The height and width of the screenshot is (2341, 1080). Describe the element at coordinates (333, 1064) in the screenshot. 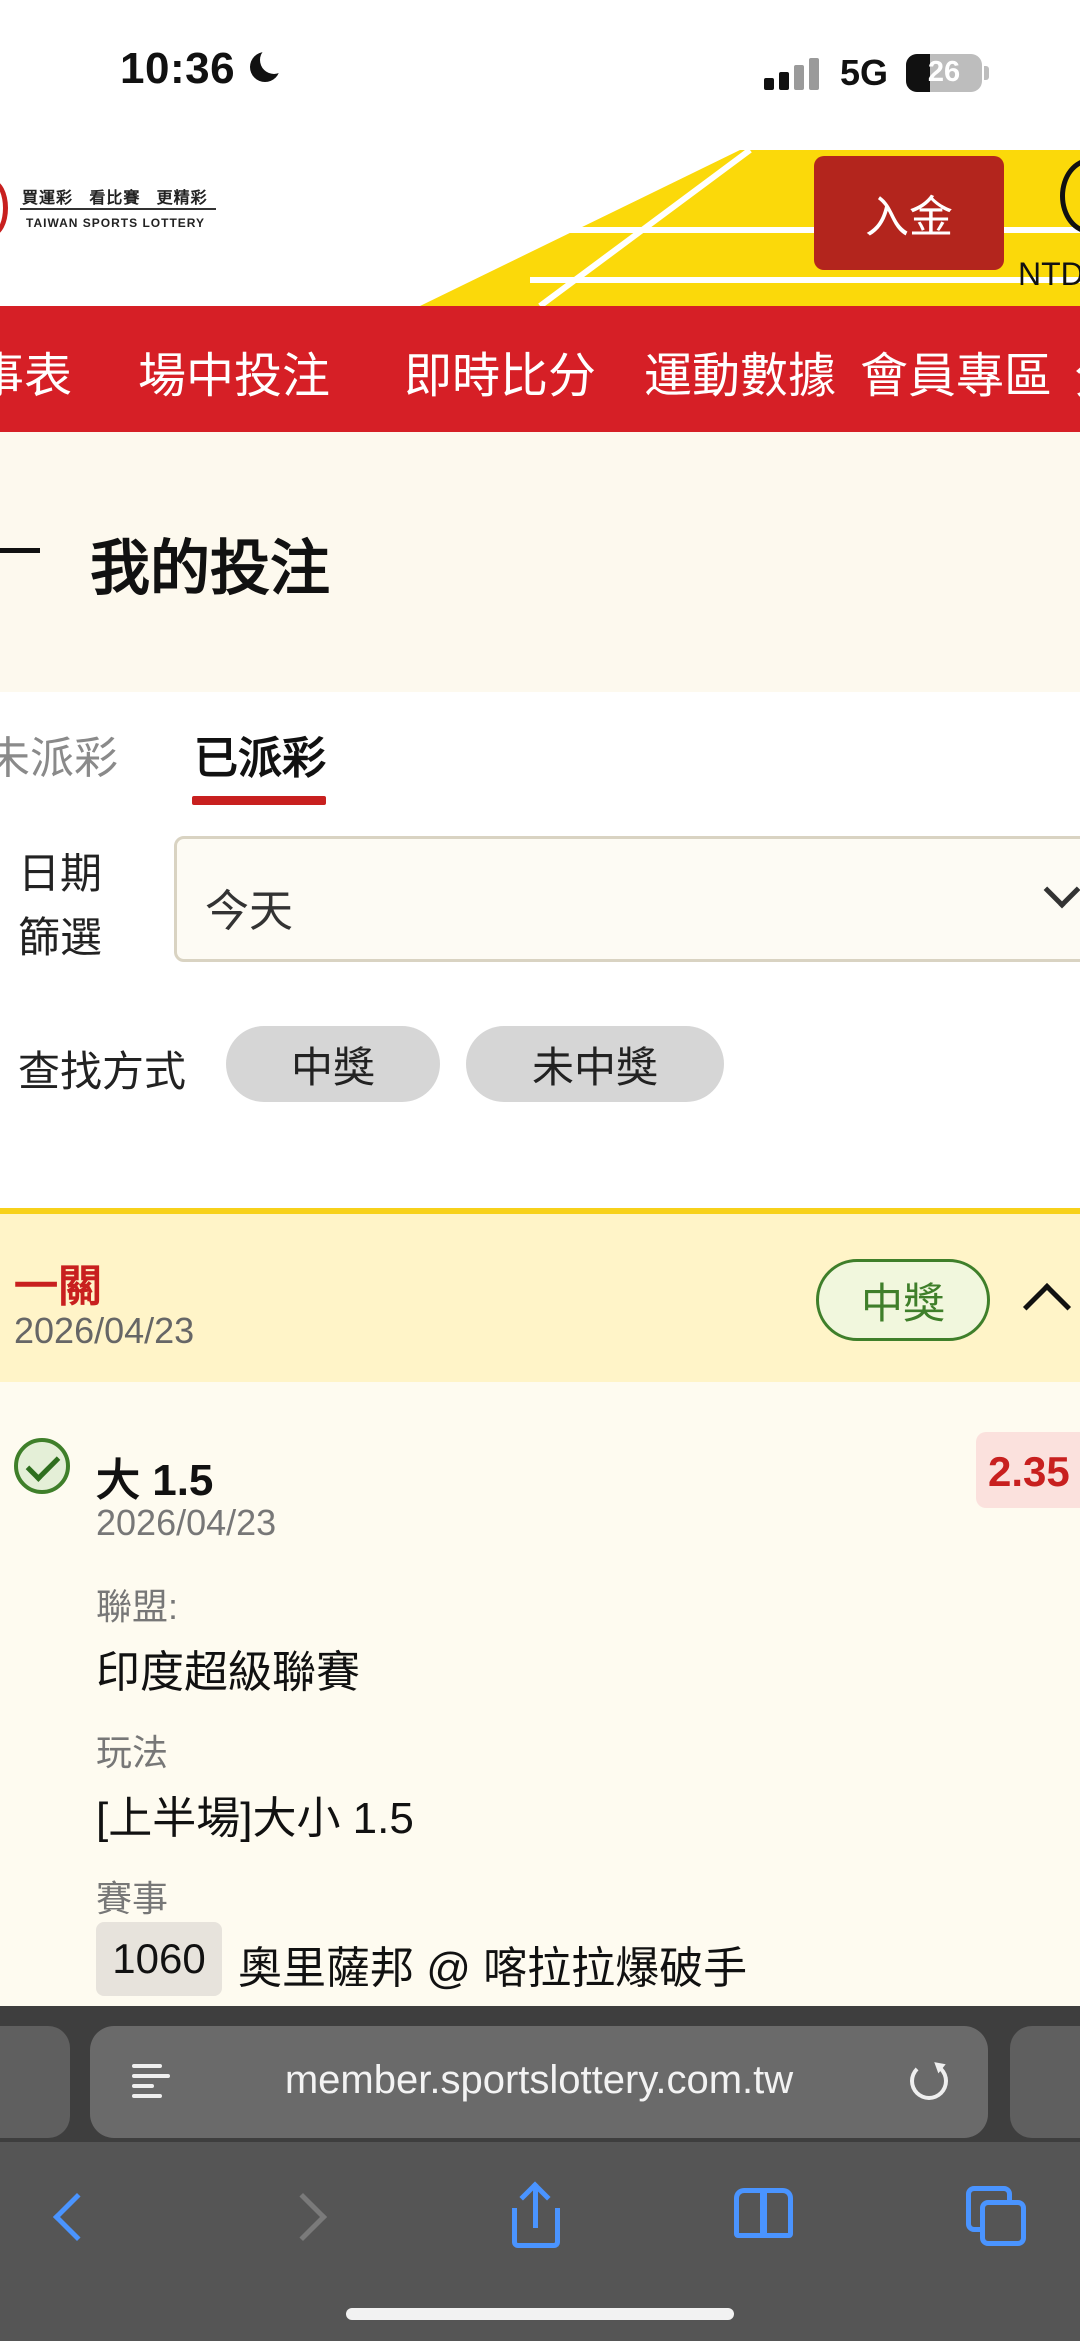

I see `filter-chip-won: 中獎` at that location.